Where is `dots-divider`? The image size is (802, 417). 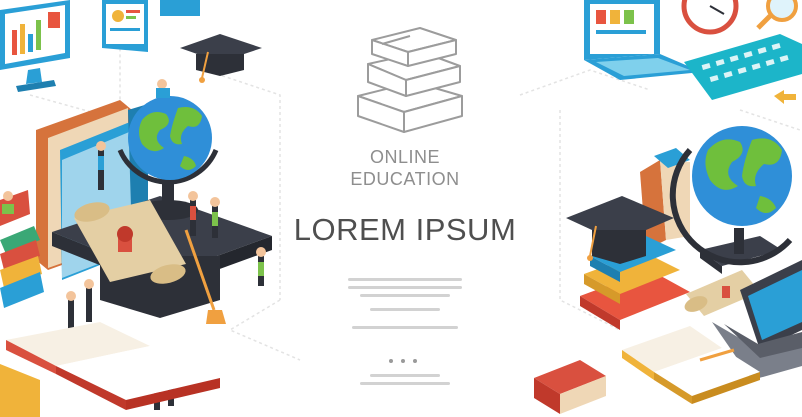
dots-divider is located at coordinates (405, 356).